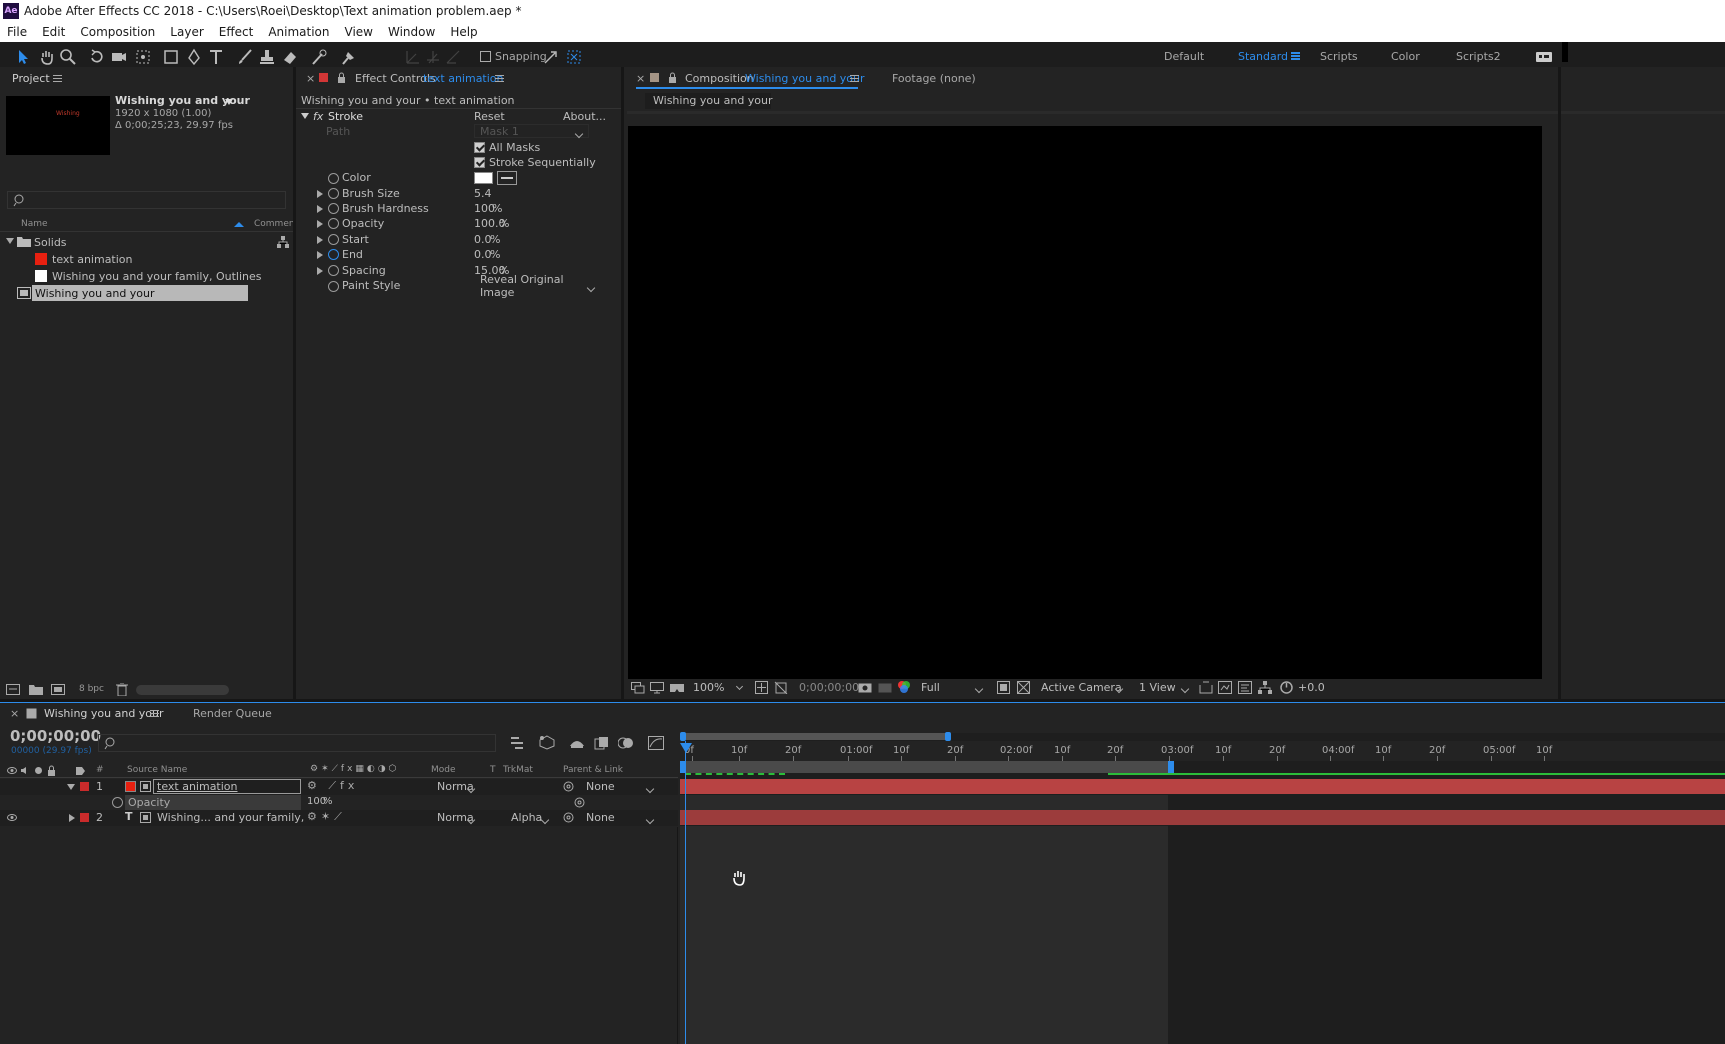  I want to click on layer-label-color, so click(84, 817).